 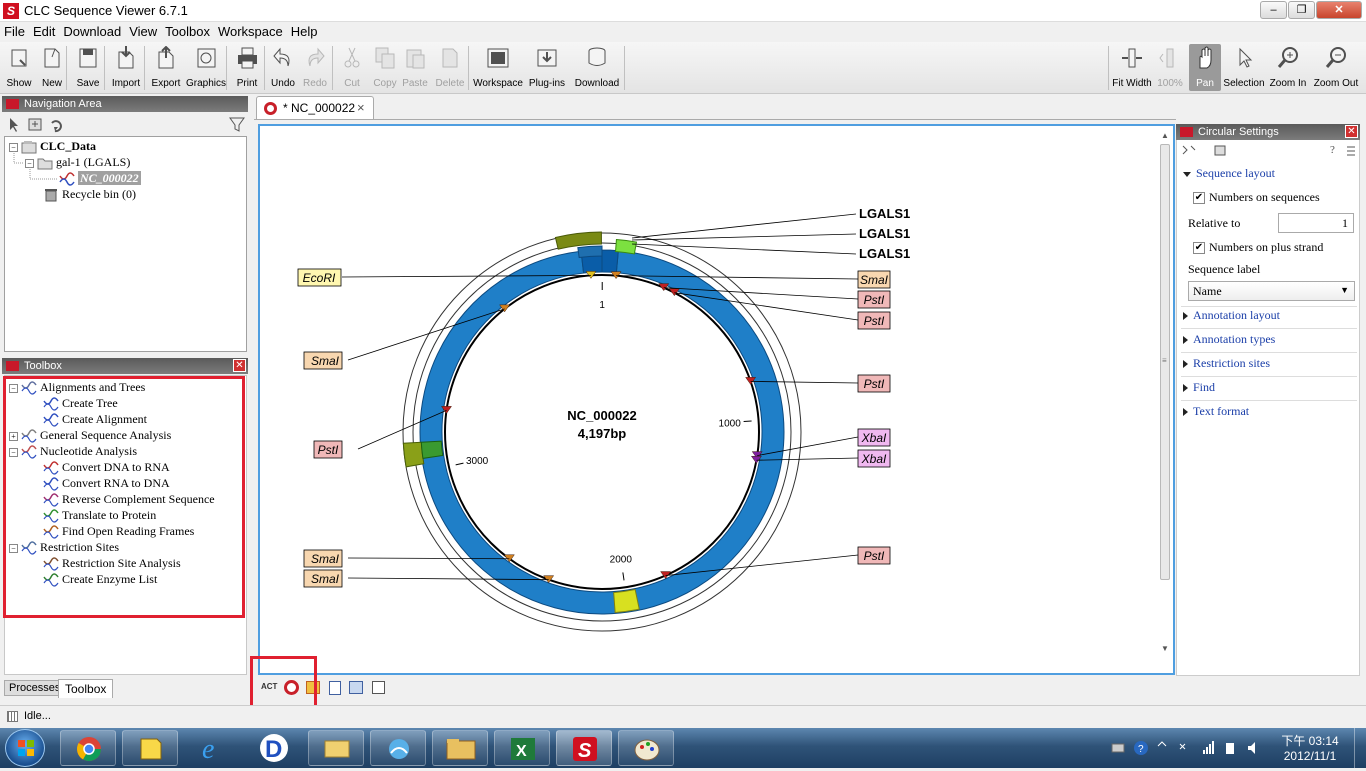 I want to click on delete-button: Delete, so click(x=450, y=67).